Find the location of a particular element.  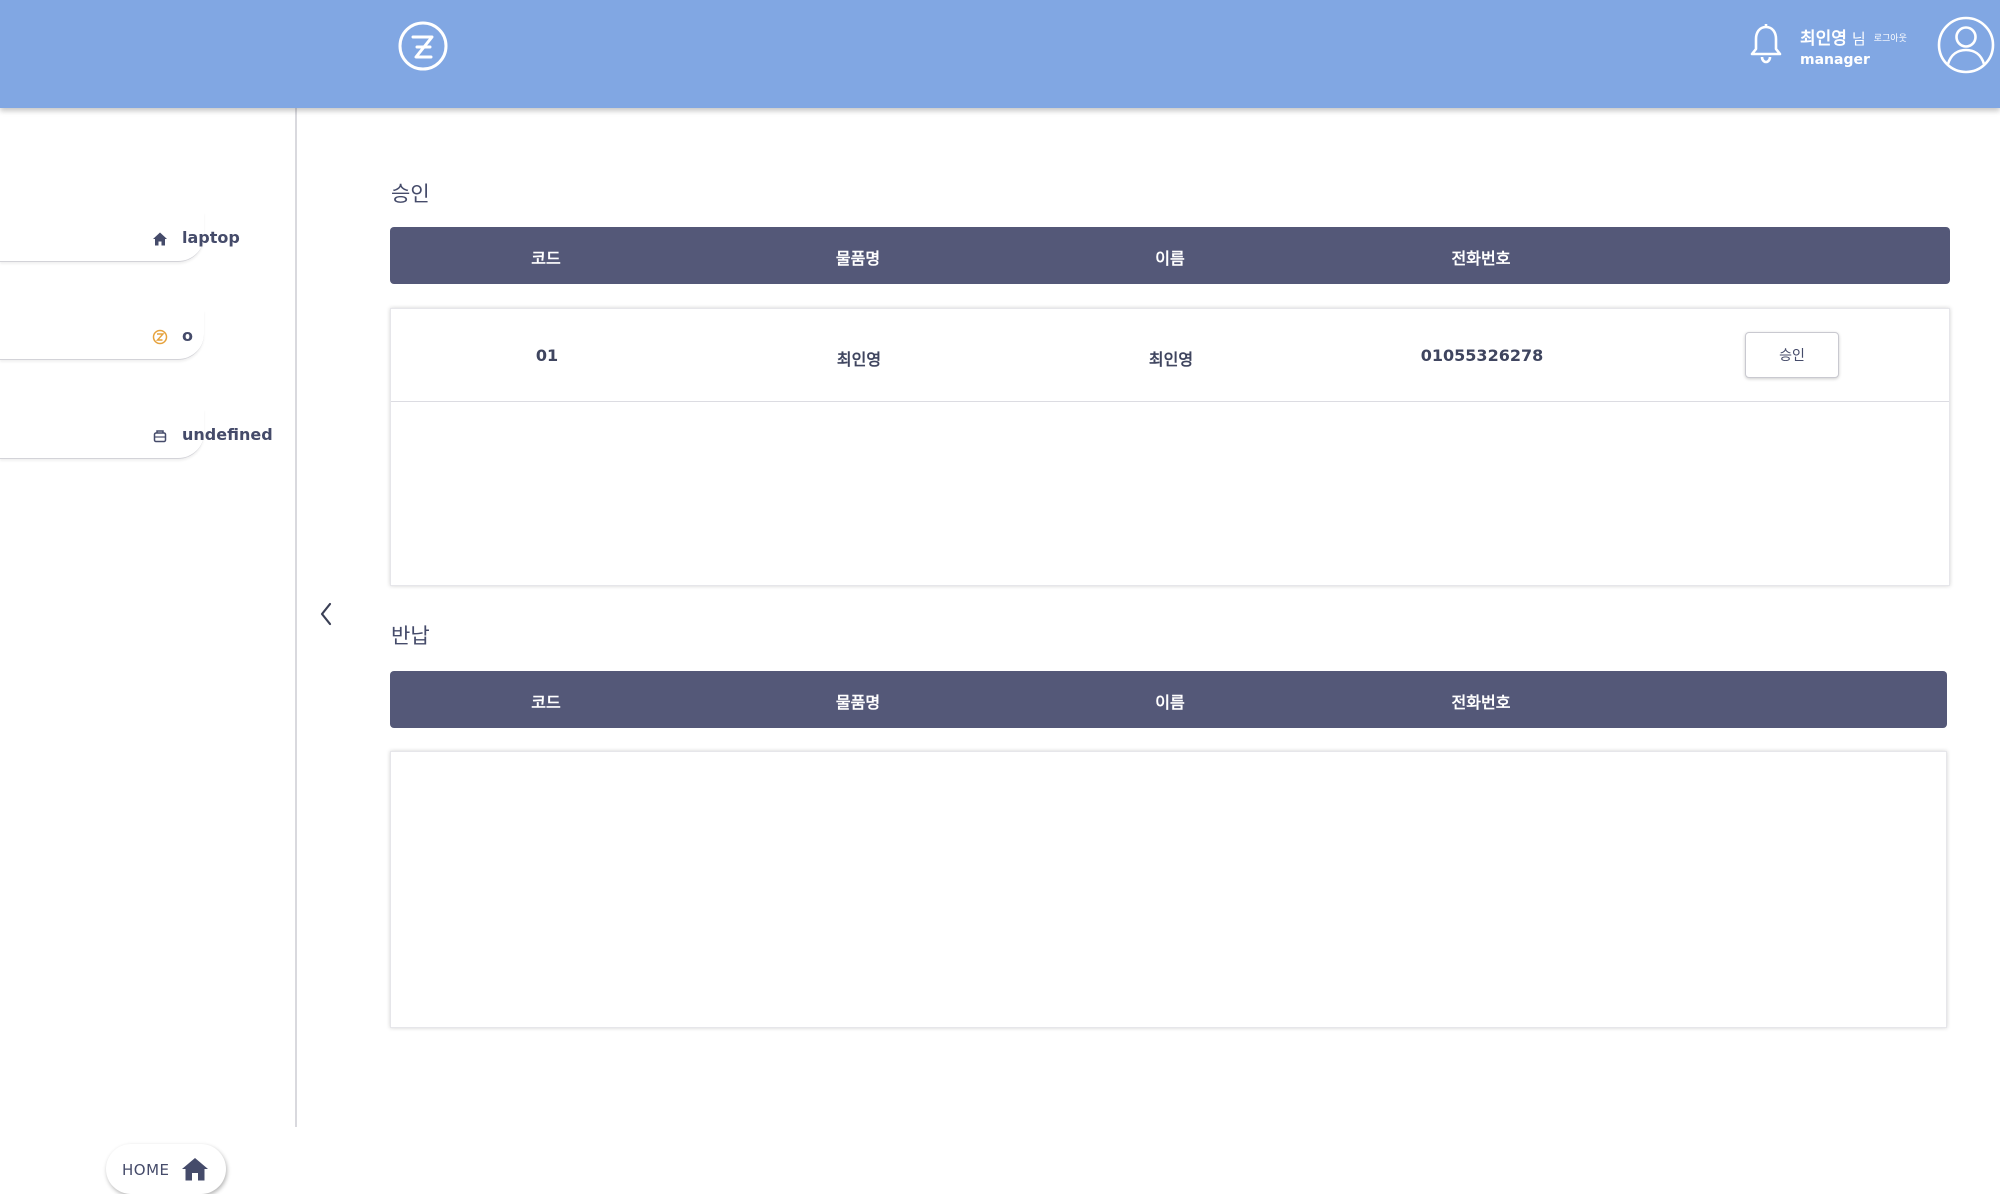

home-button: HOME is located at coordinates (166, 1169).